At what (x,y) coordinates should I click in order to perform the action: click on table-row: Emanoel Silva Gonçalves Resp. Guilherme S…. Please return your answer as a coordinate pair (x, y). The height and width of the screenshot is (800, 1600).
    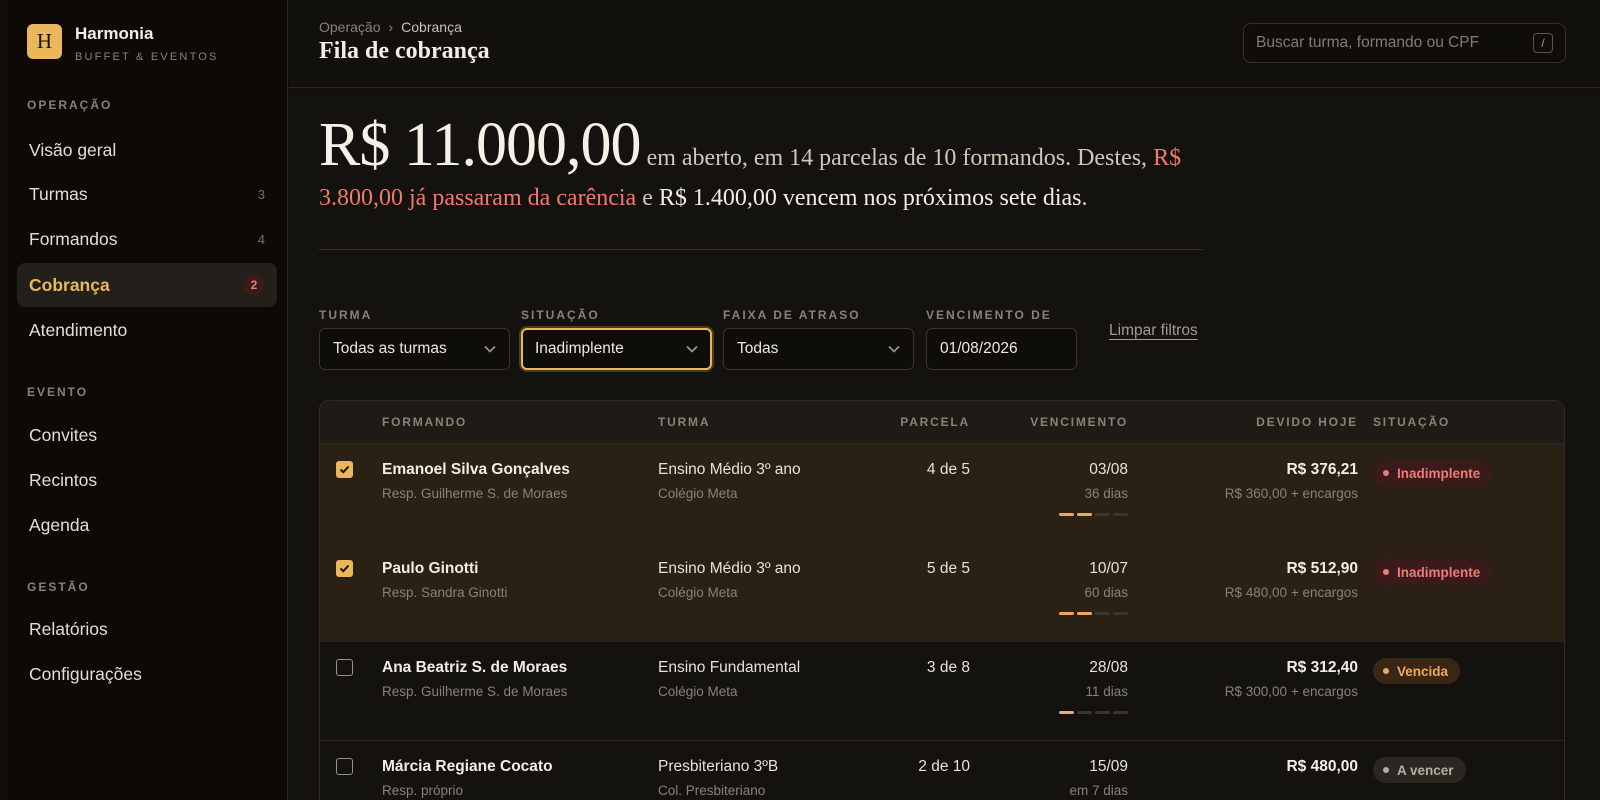
    Looking at the image, I should click on (942, 493).